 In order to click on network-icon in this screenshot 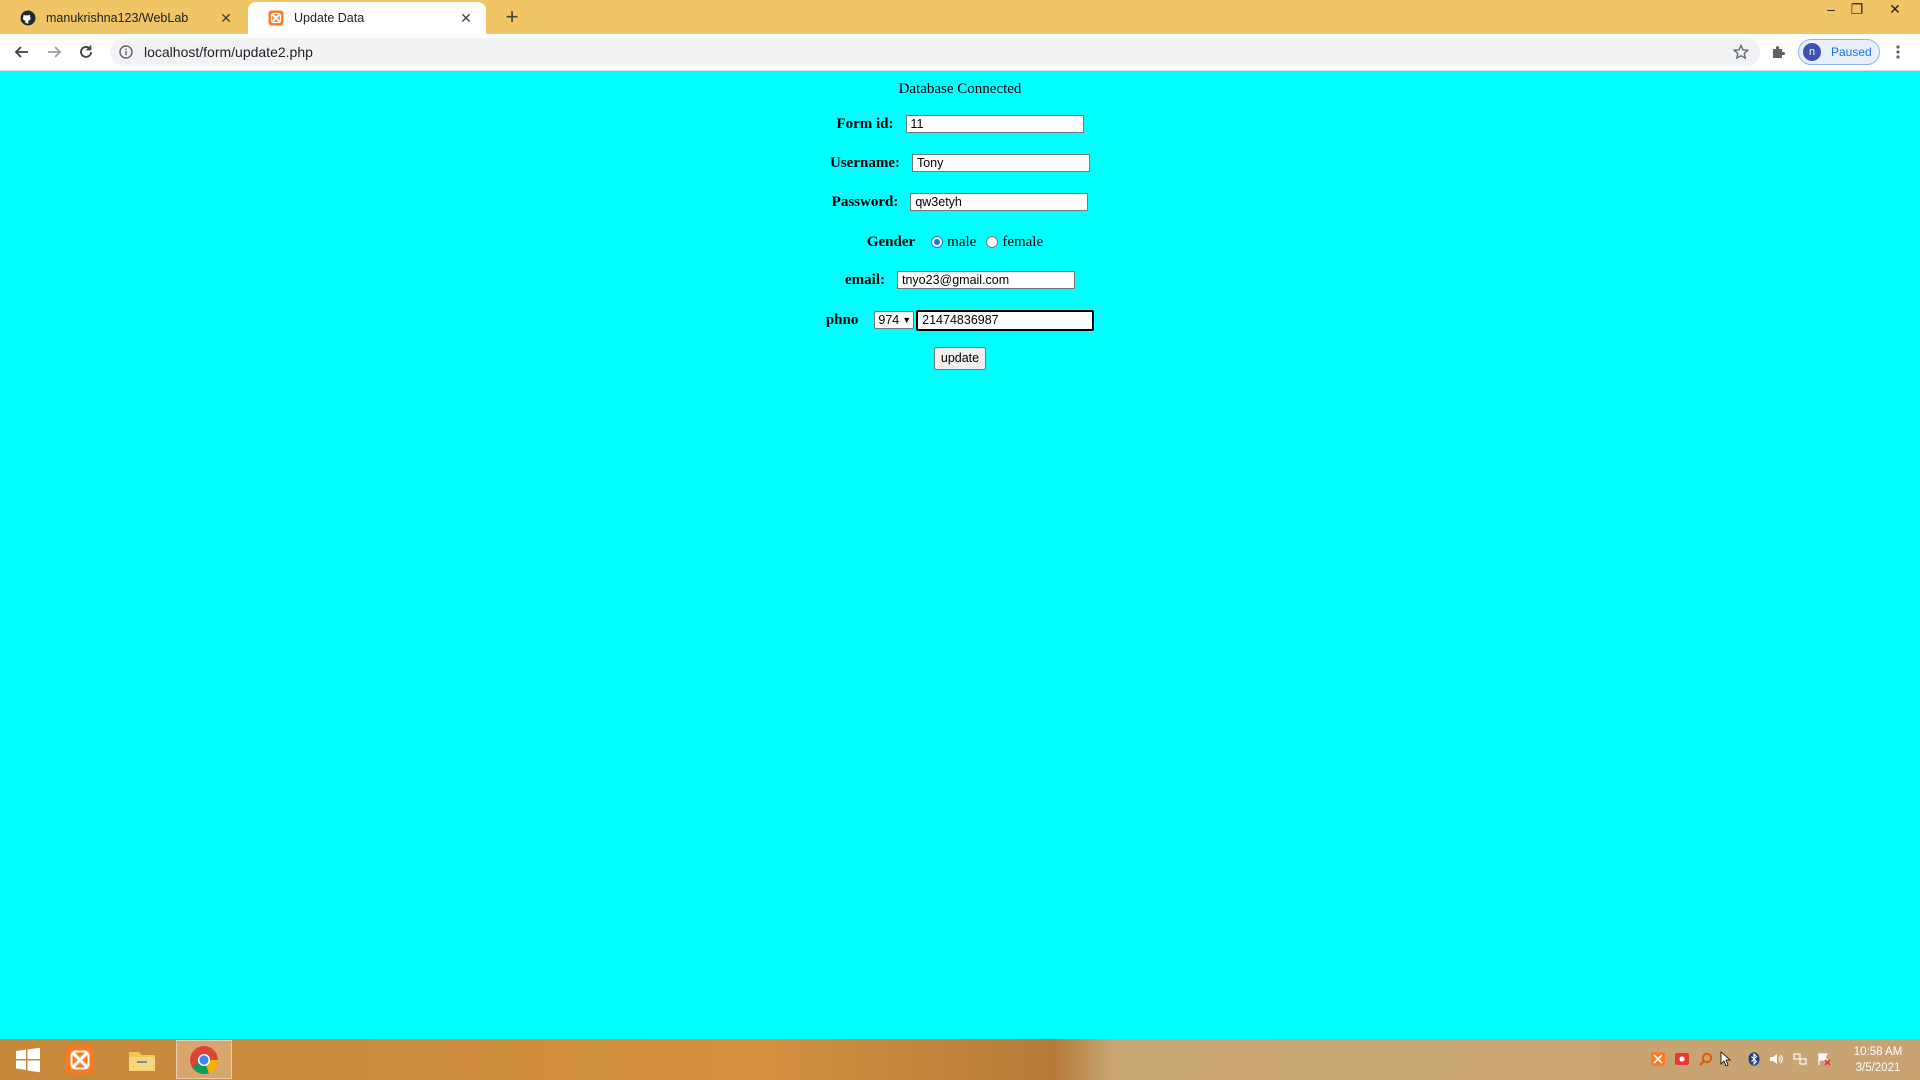, I will do `click(1800, 1059)`.